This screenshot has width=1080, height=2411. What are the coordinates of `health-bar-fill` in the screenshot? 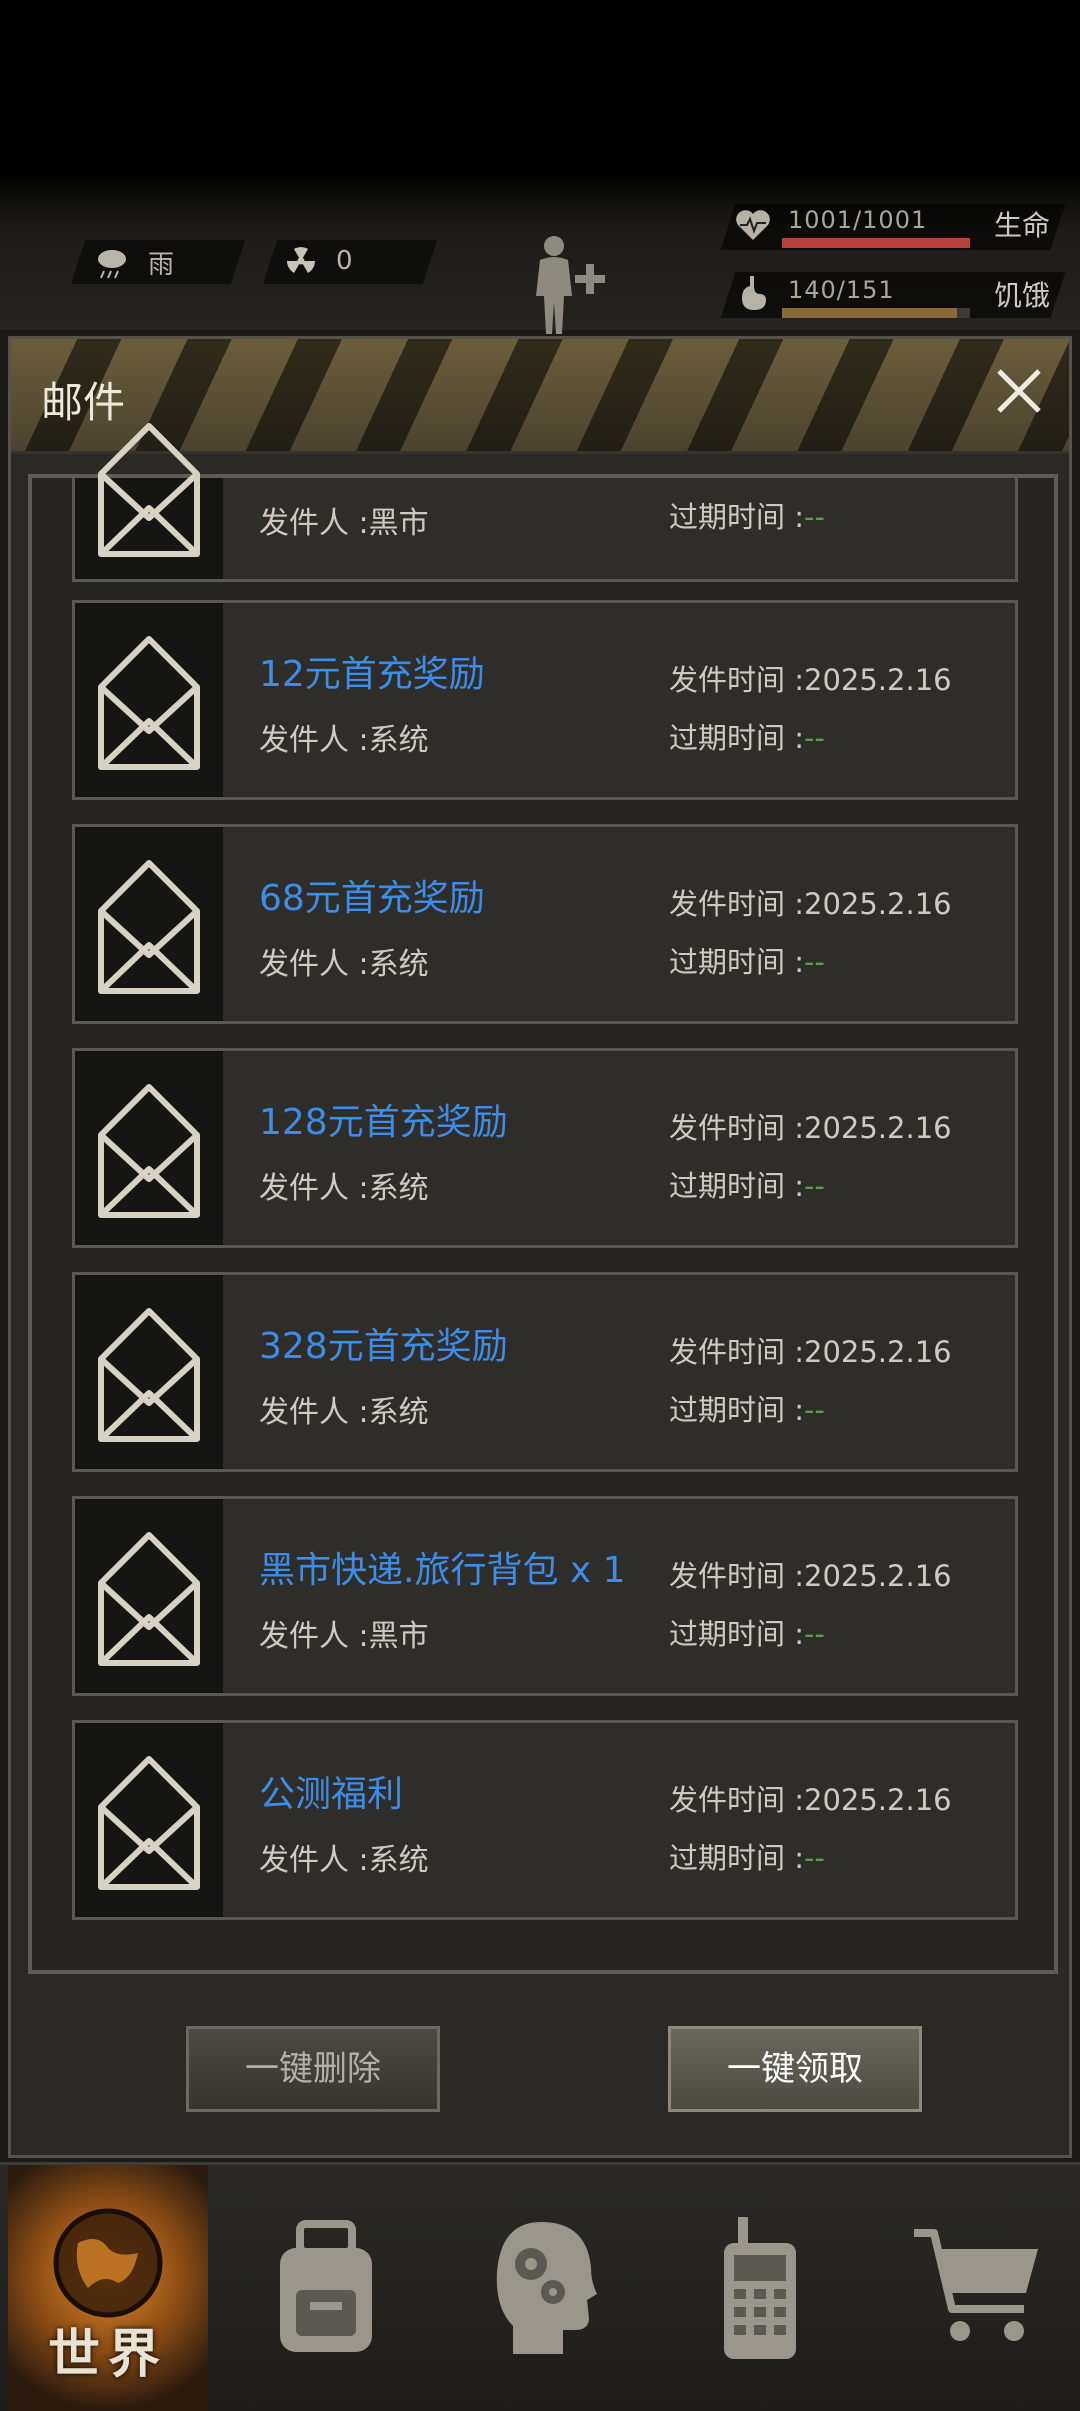 It's located at (876, 243).